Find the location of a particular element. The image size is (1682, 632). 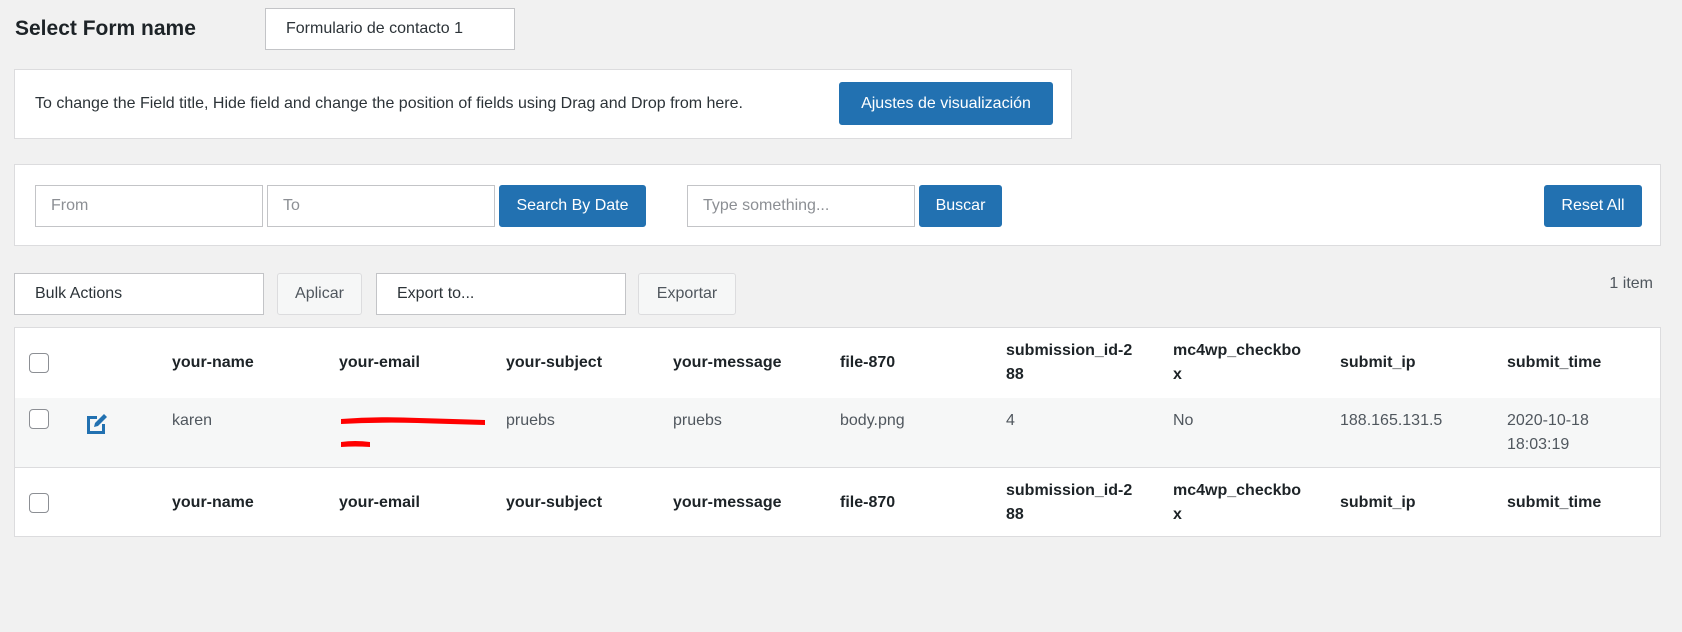

column-footer-mc4wp-line1: mc4wp_checkbo is located at coordinates (1237, 490).